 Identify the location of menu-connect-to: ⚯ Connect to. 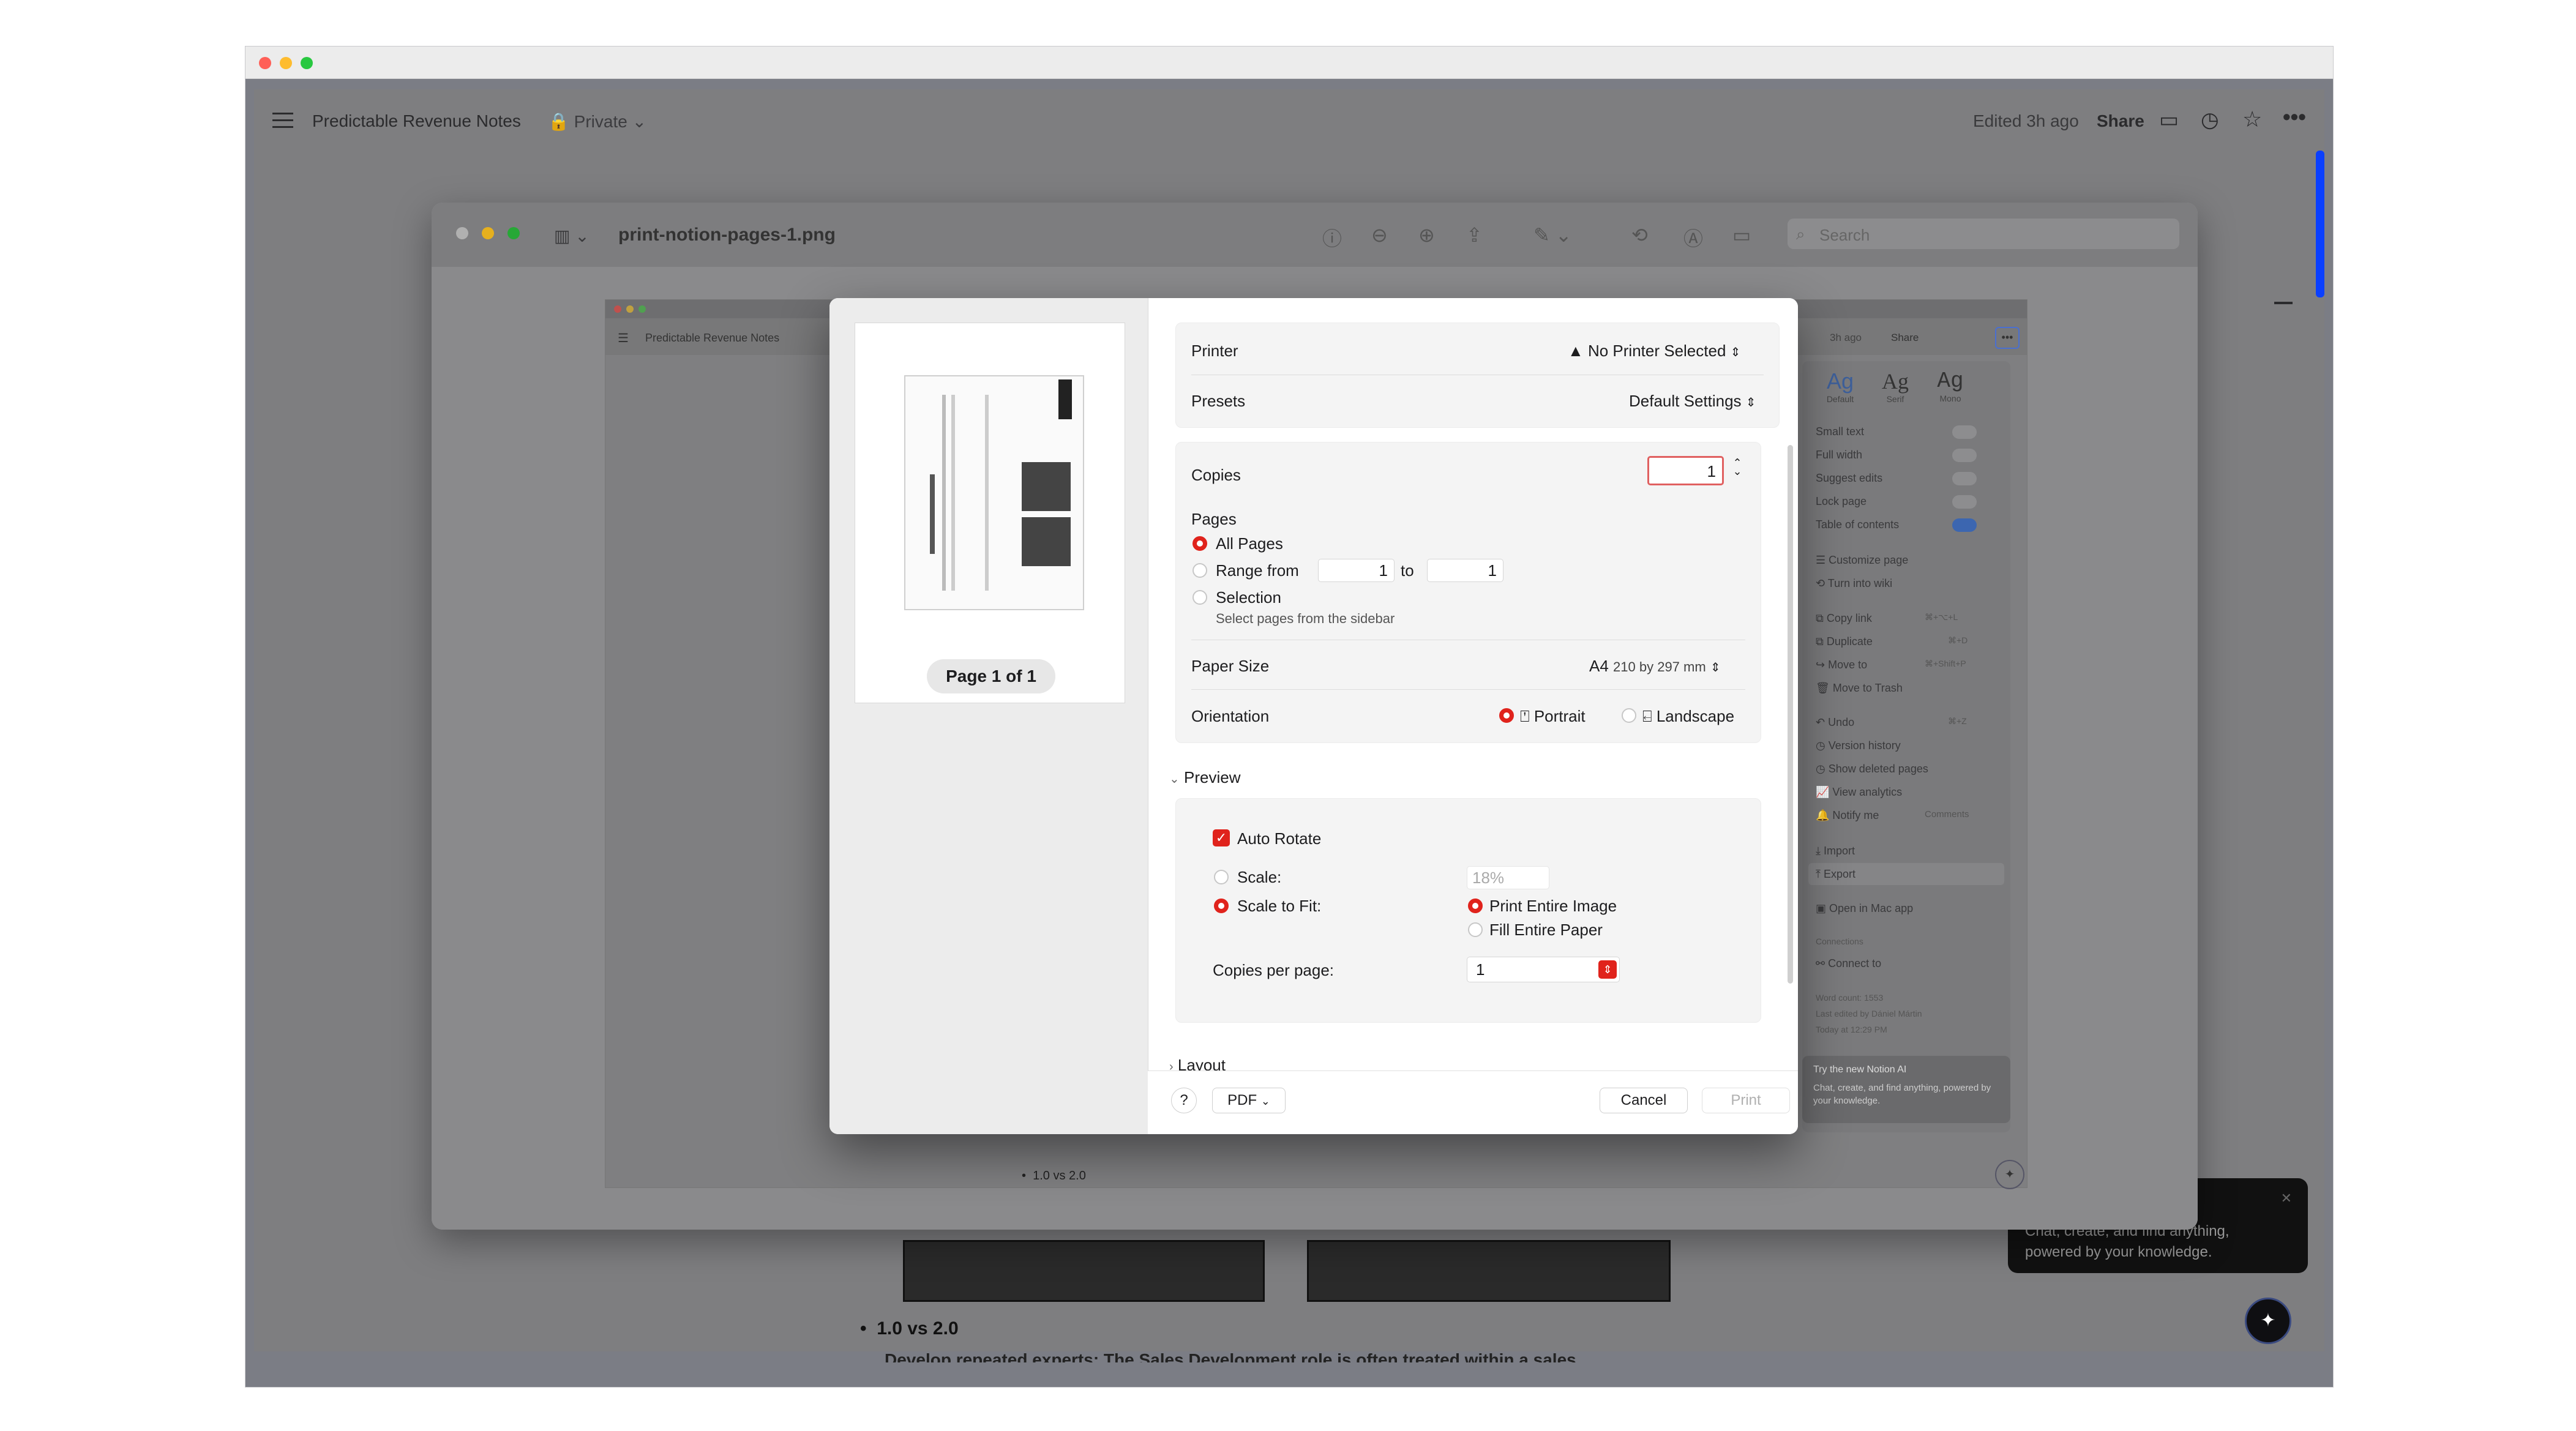
(1849, 963).